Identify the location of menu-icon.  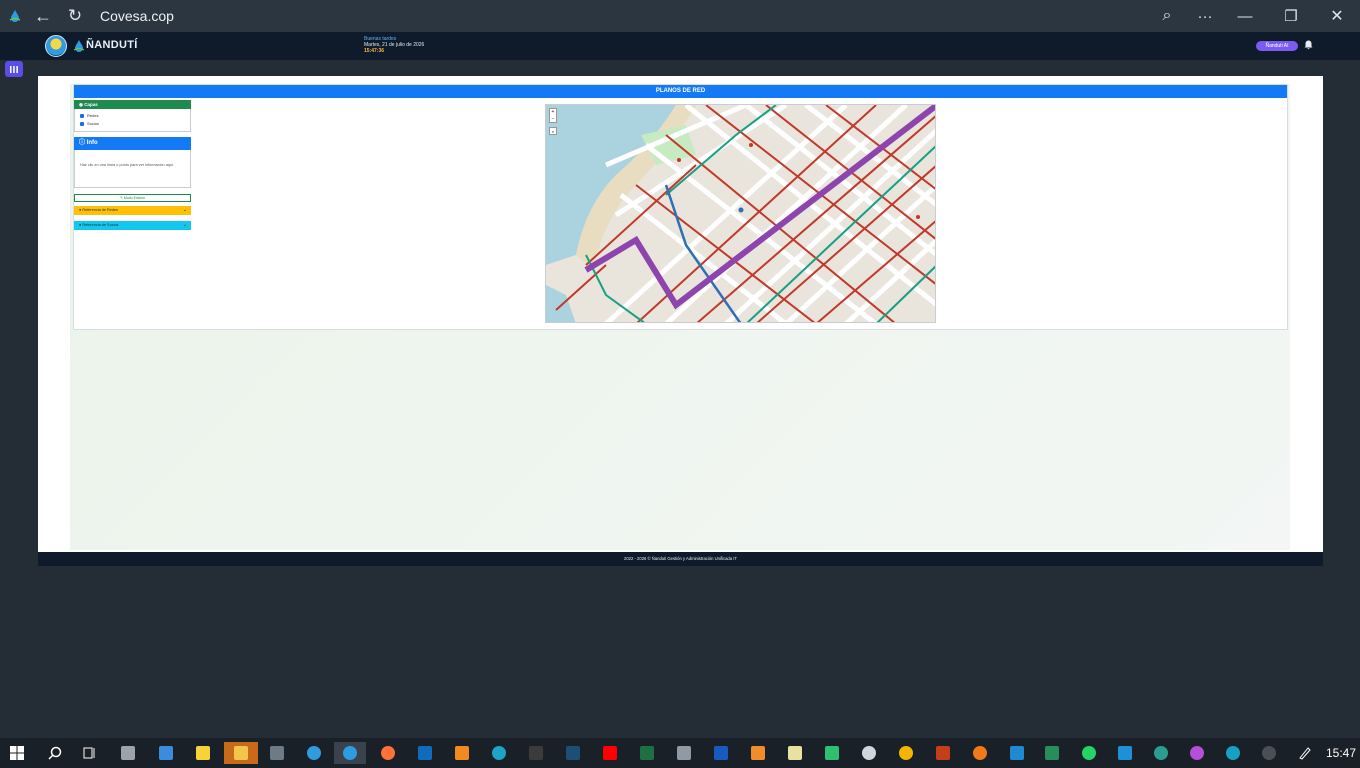
(14, 69).